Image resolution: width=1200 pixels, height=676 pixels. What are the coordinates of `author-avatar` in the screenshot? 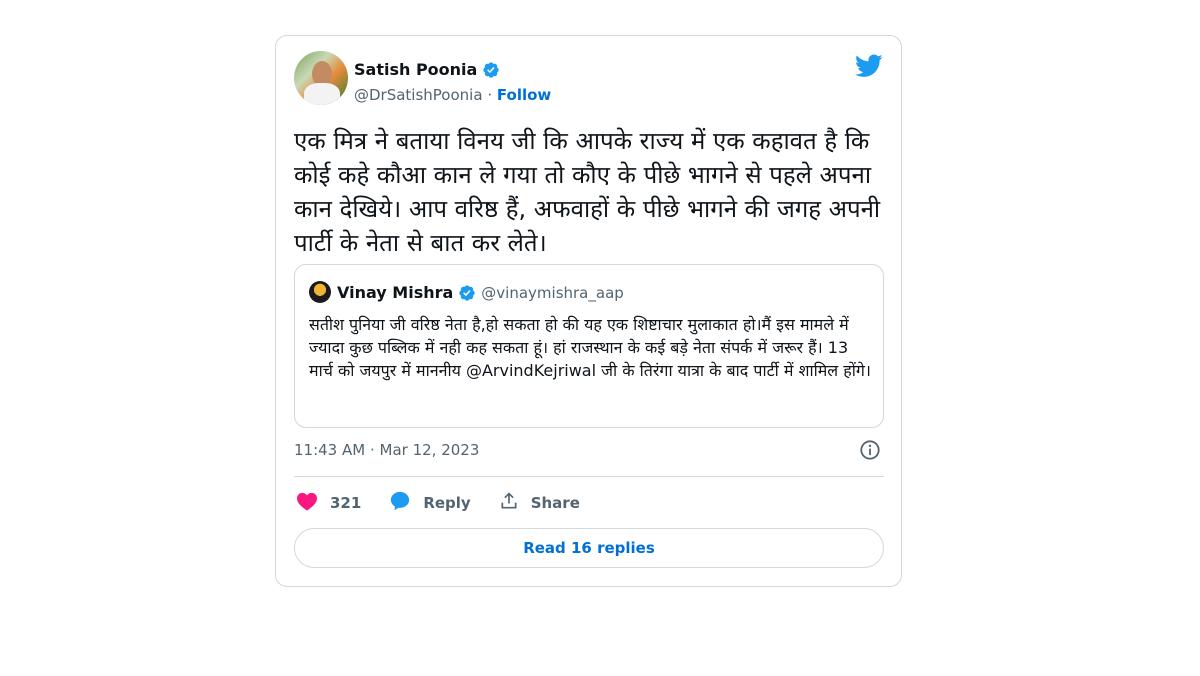 It's located at (321, 78).